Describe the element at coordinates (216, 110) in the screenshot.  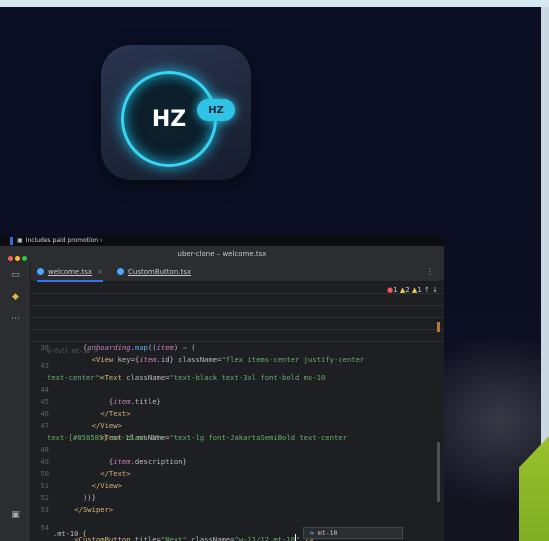
I see `badge-pill: HZ` at that location.